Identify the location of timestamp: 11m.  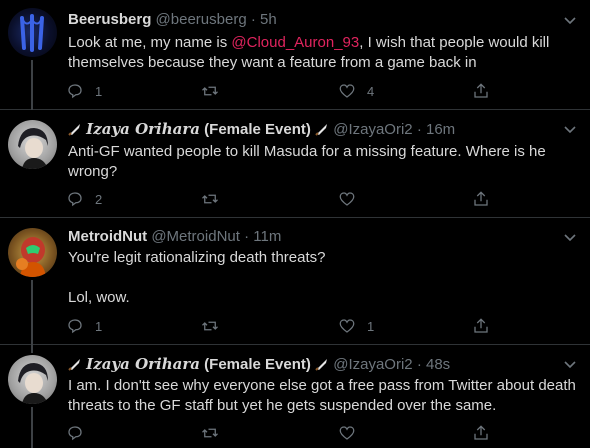
(267, 236).